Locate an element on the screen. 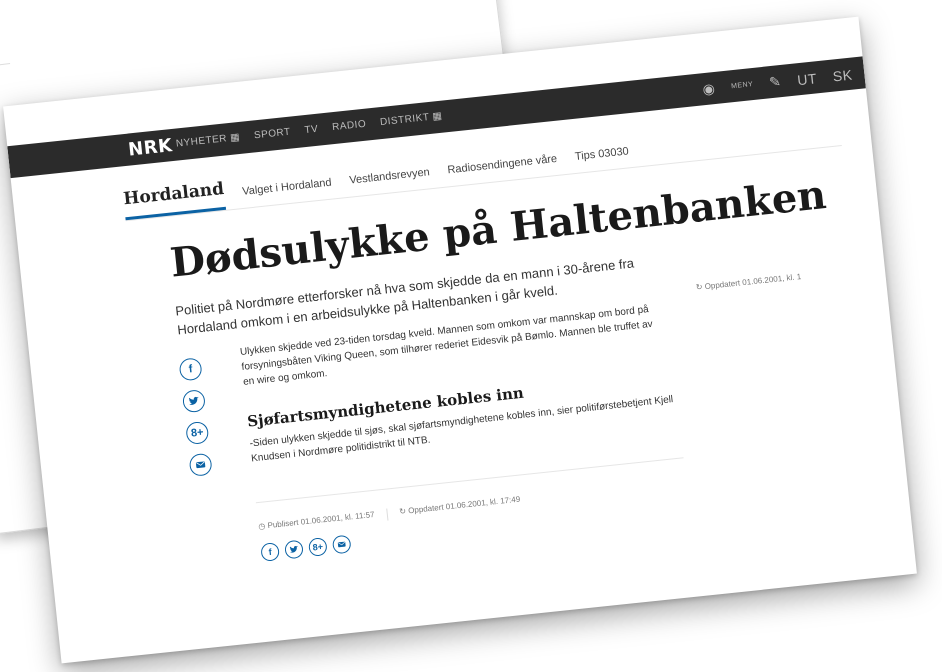 The image size is (942, 672). top-nav-nyheter: NYHETER ▦ is located at coordinates (207, 141).